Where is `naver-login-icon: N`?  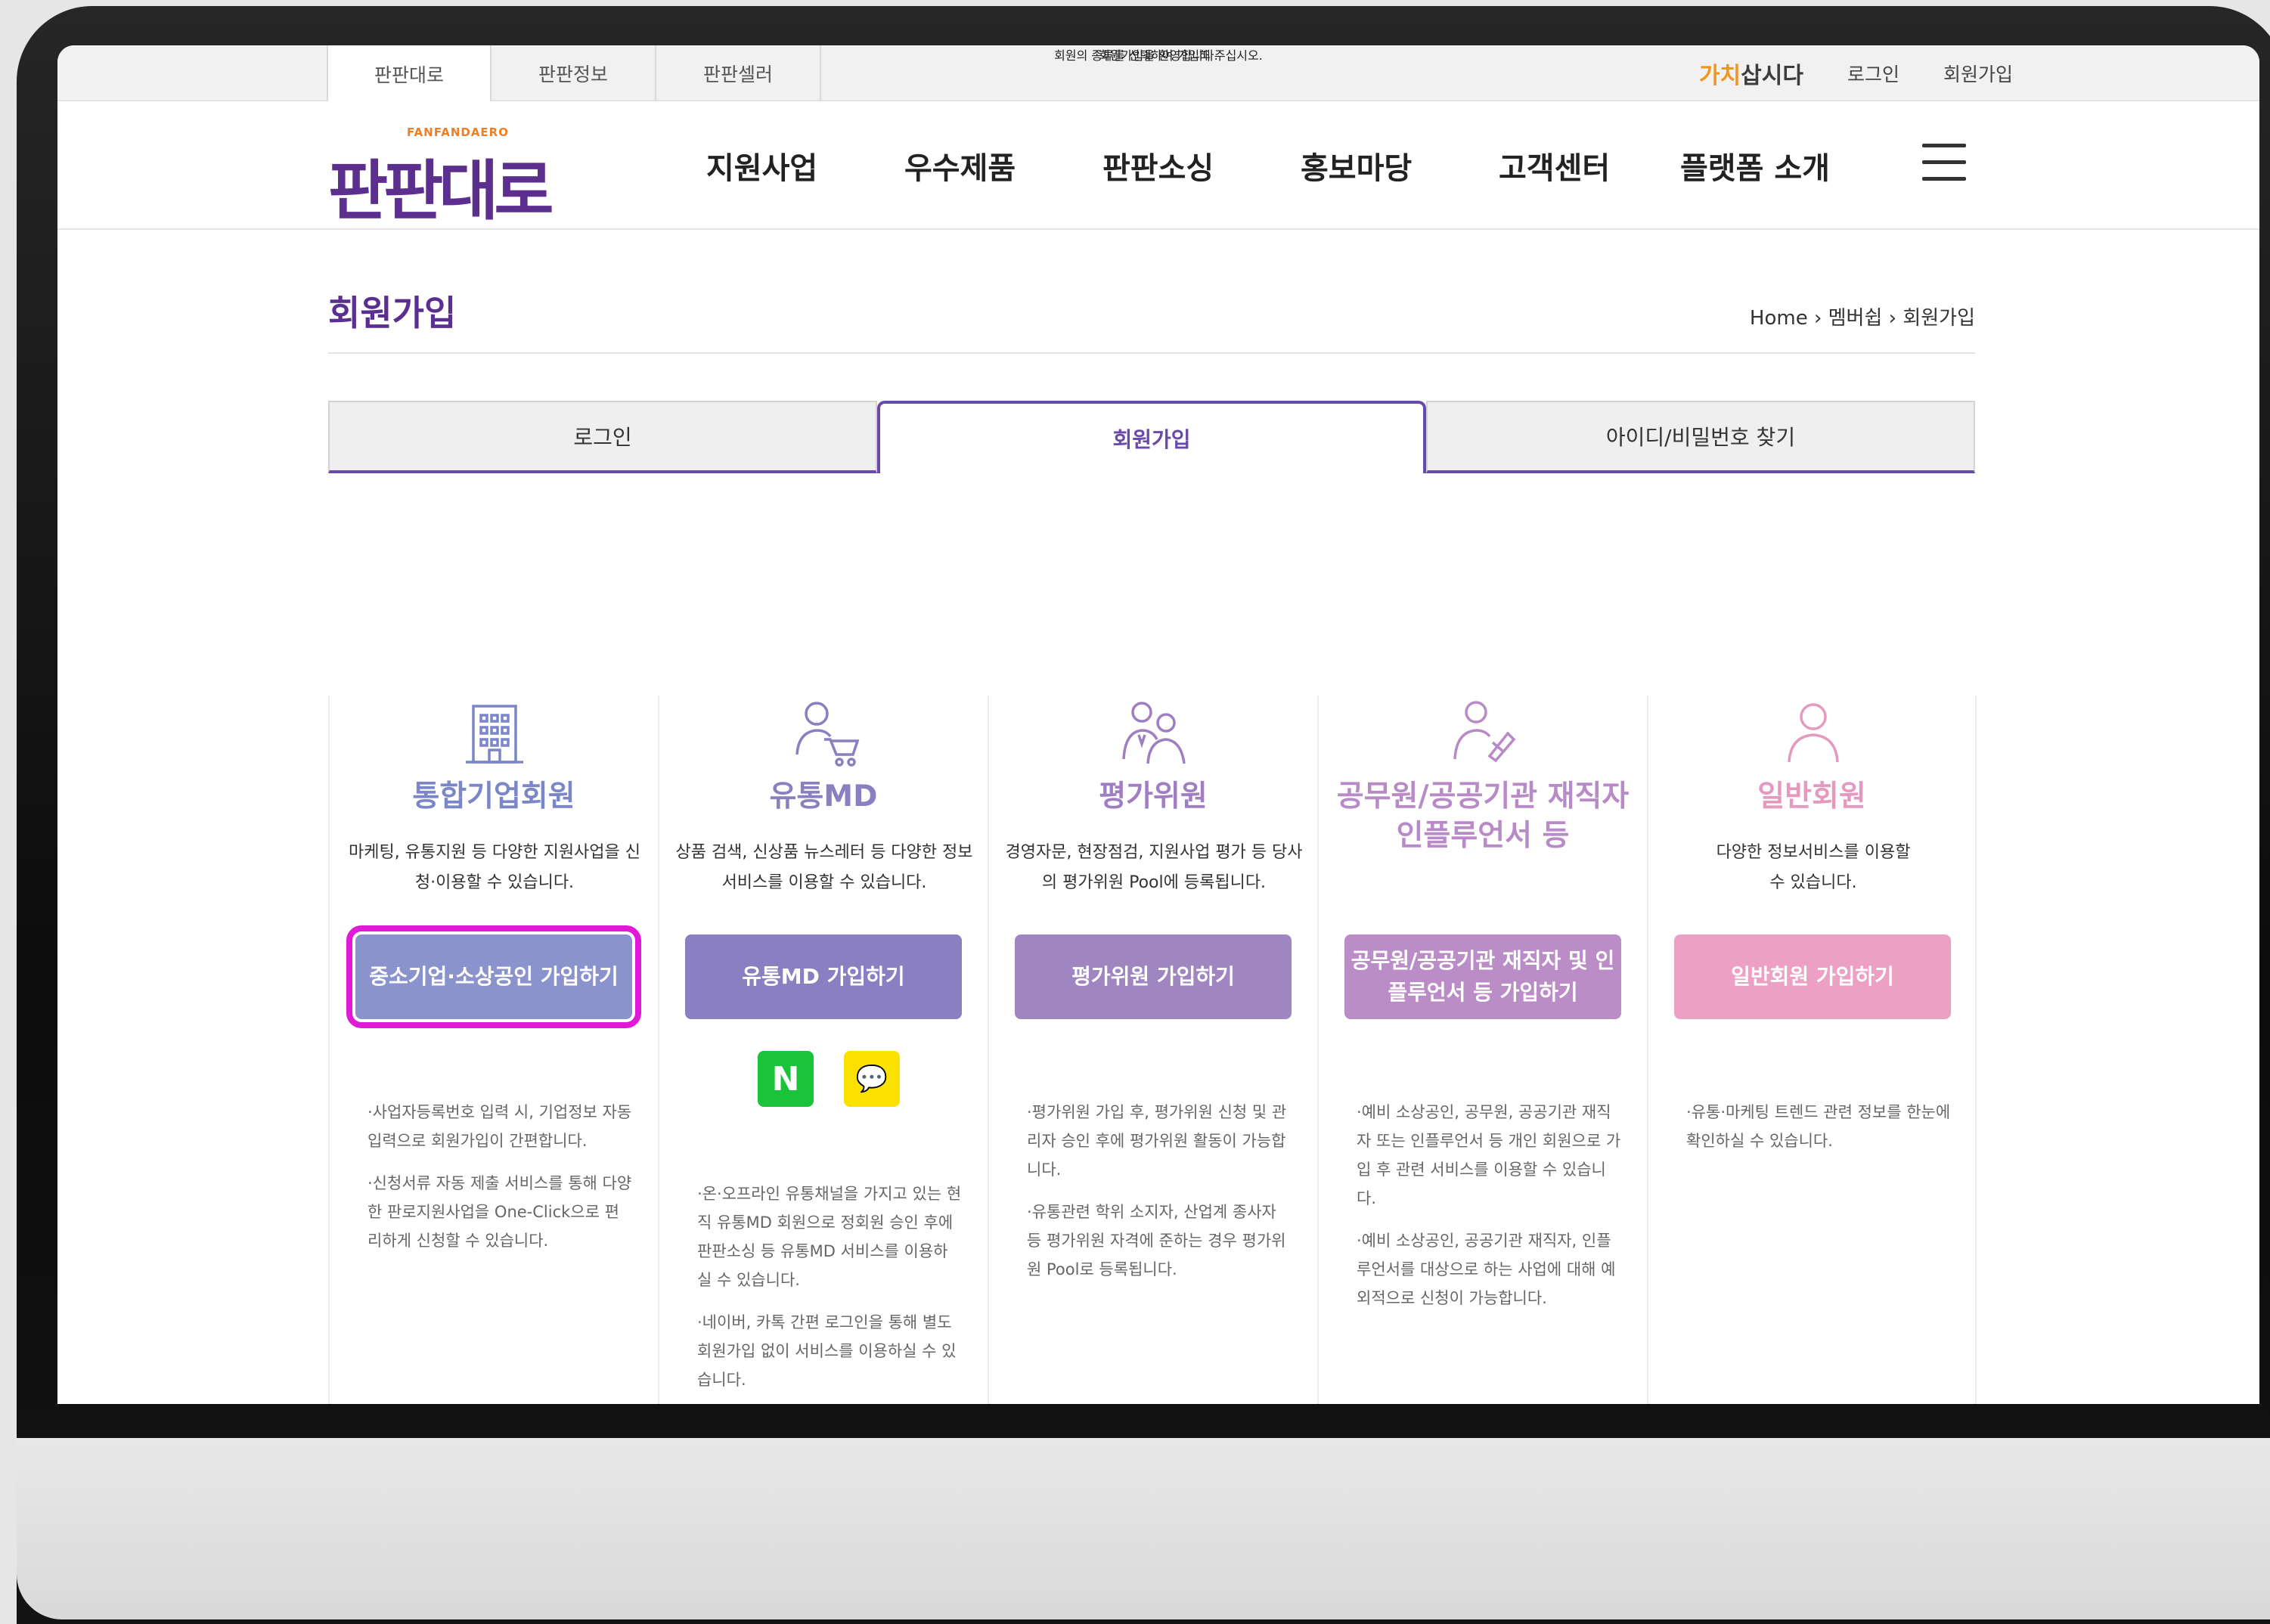 naver-login-icon: N is located at coordinates (786, 1079).